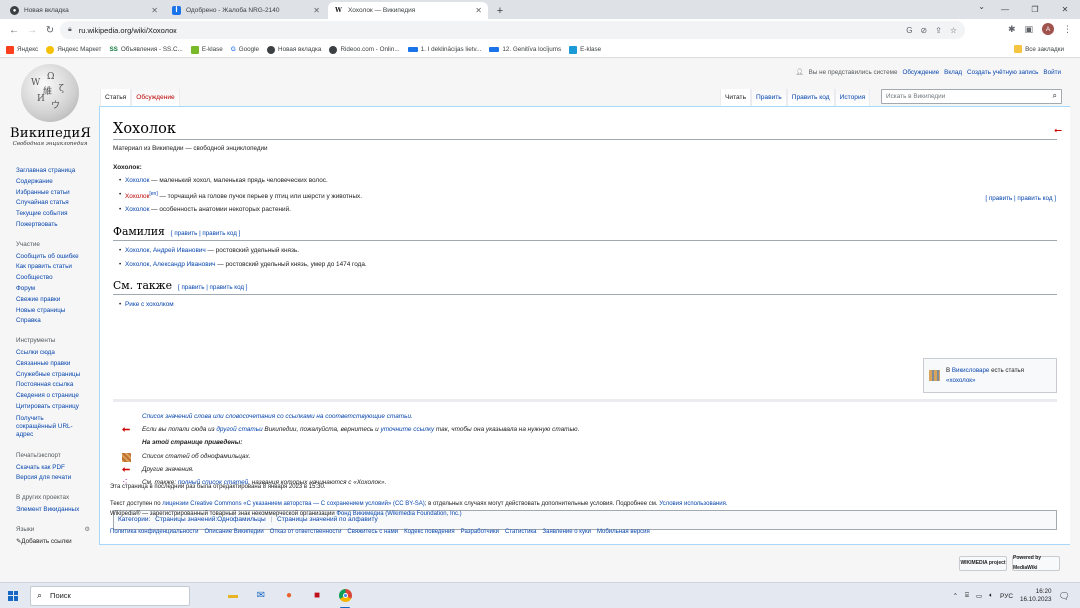 The image size is (1080, 608). What do you see at coordinates (521, 532) in the screenshot?
I see `statistics-link: Статистика` at bounding box center [521, 532].